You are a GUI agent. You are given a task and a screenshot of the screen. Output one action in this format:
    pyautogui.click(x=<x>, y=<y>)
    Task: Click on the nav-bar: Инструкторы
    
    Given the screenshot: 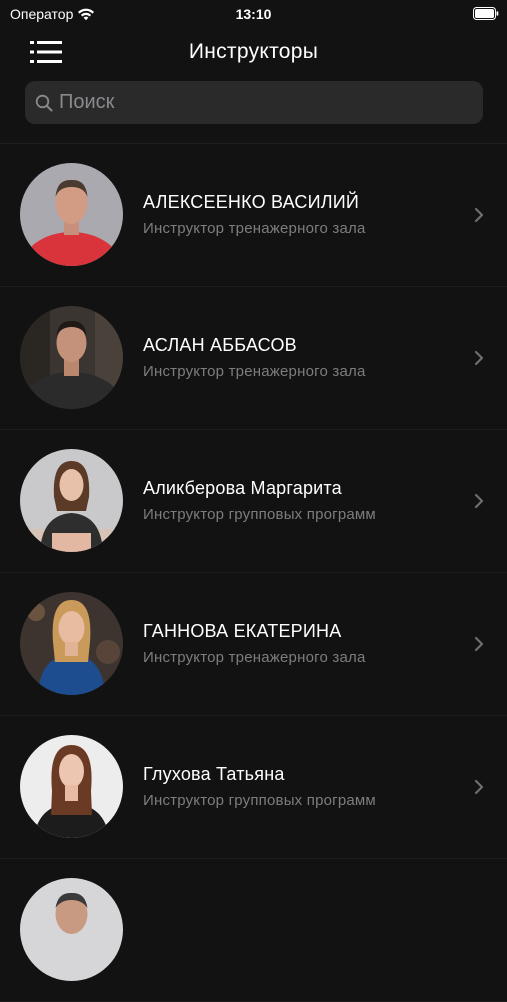 What is the action you would take?
    pyautogui.click(x=253, y=52)
    